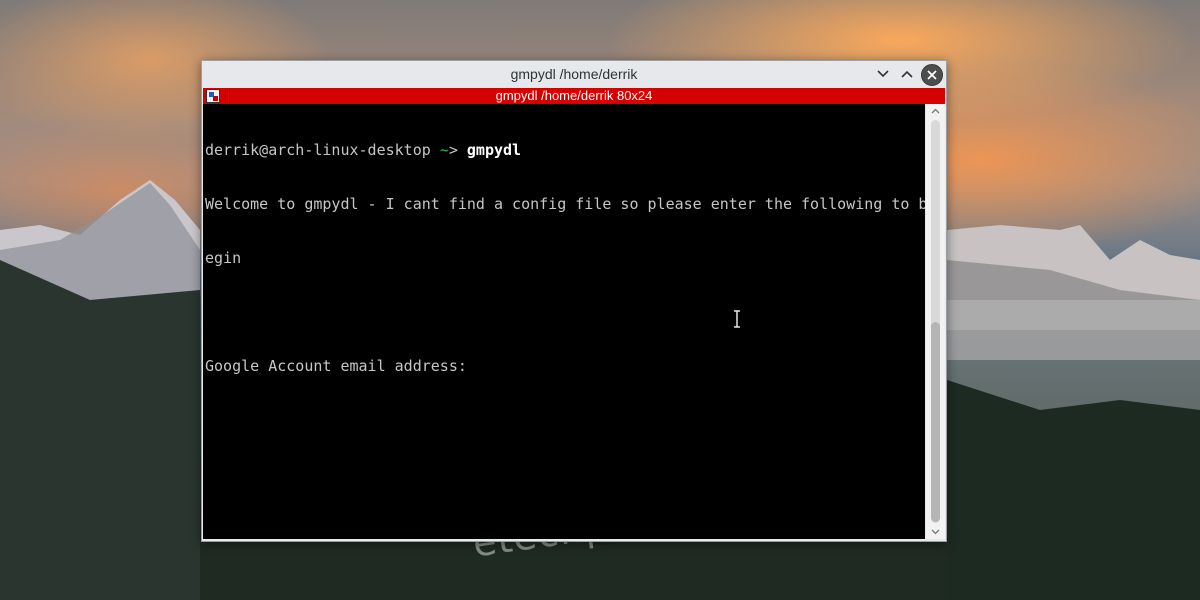 The image size is (1200, 600). I want to click on window-title: gmpydl /home/derrik, so click(574, 74).